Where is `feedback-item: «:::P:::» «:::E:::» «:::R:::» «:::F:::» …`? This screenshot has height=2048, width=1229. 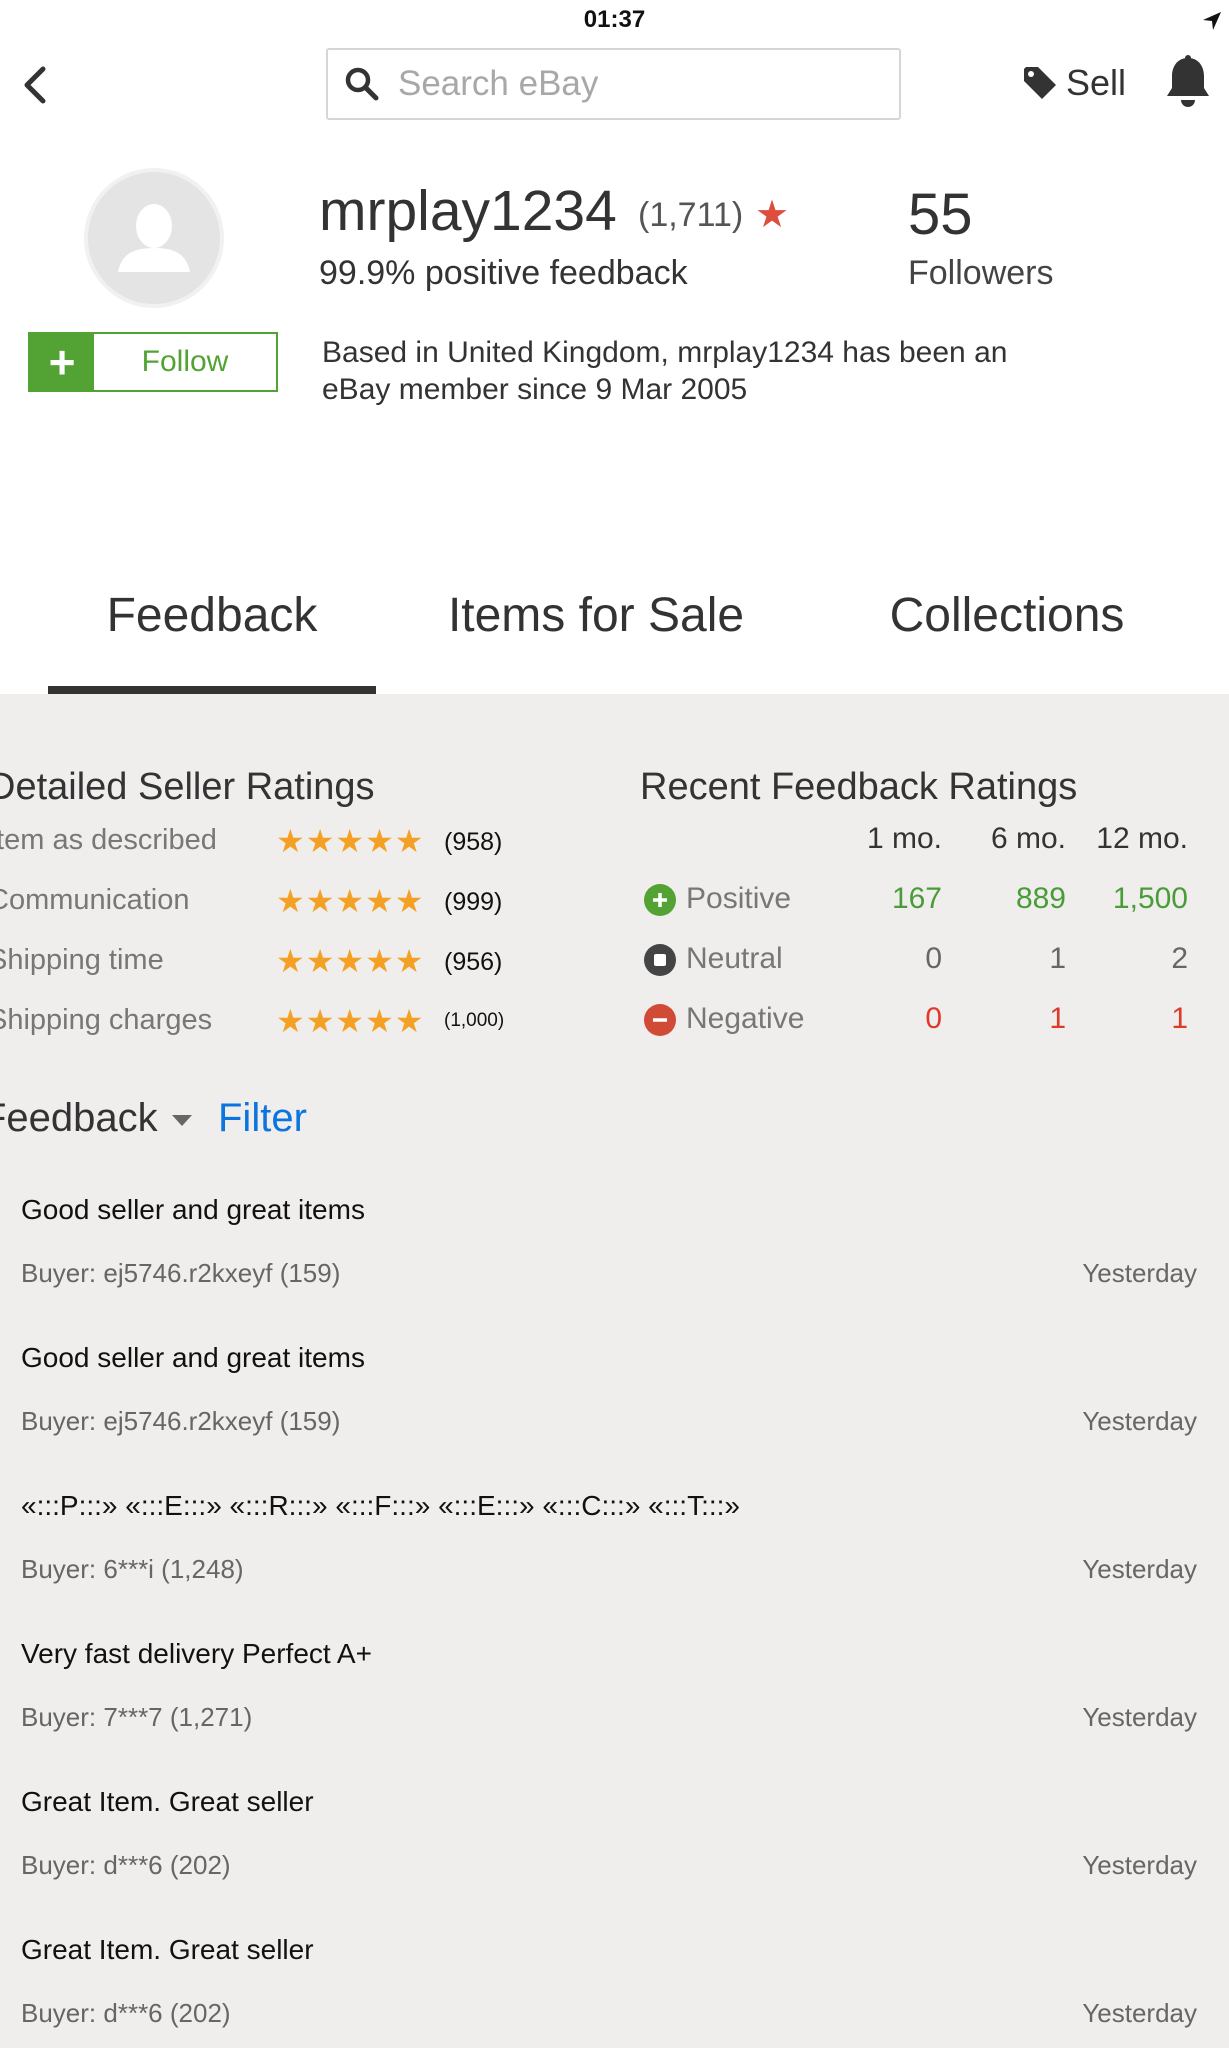
feedback-item: «:::P:::» «:::E:::» «:::R:::» «:::F:::» … is located at coordinates (614, 1554).